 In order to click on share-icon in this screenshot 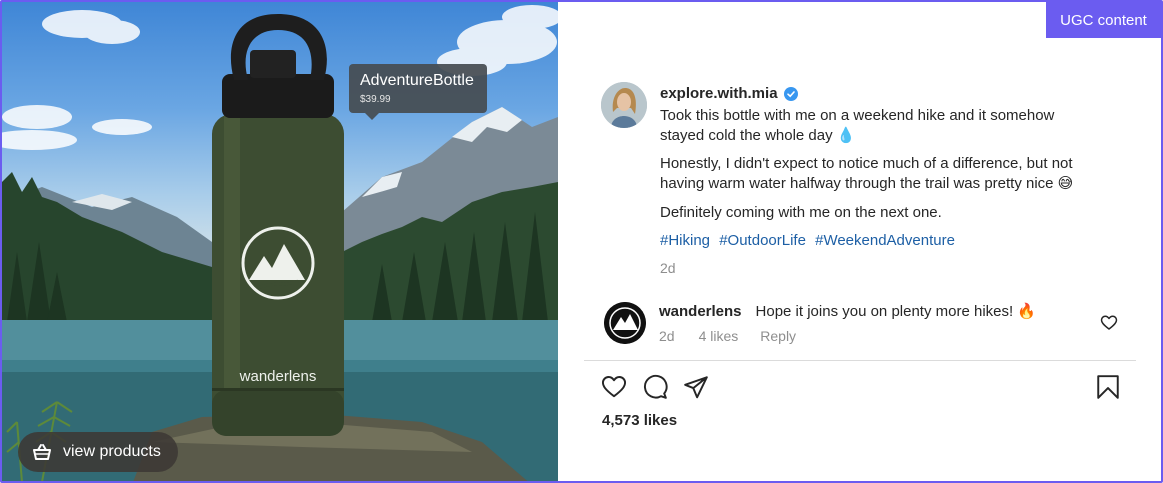, I will do `click(696, 387)`.